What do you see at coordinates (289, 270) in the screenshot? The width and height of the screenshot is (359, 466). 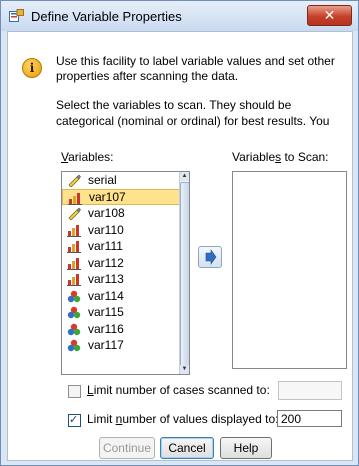 I see `variables-to-scan-listbox` at bounding box center [289, 270].